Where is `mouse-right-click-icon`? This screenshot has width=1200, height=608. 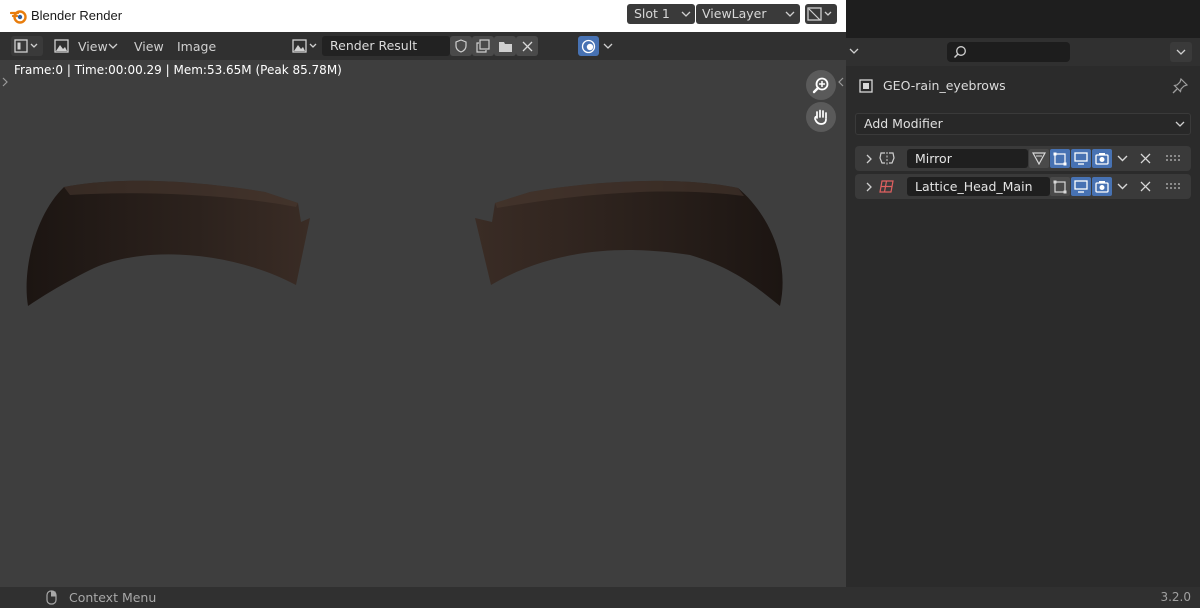
mouse-right-click-icon is located at coordinates (51, 597).